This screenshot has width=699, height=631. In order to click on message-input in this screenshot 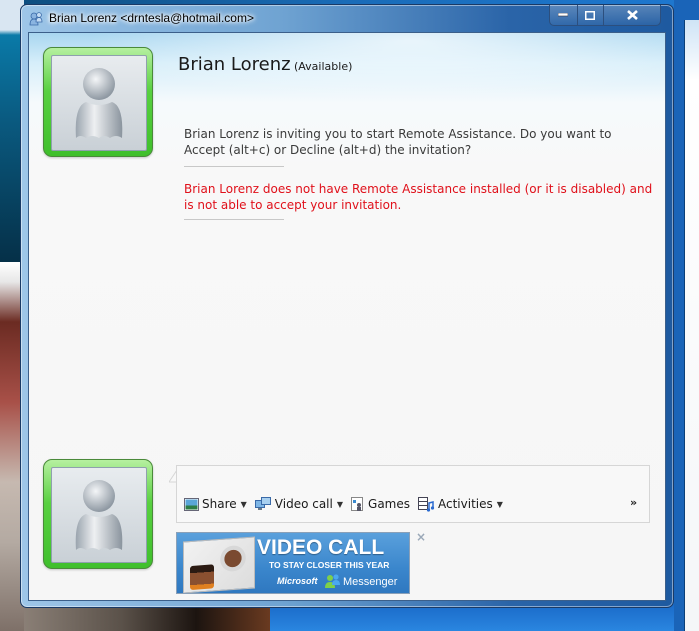, I will do `click(413, 494)`.